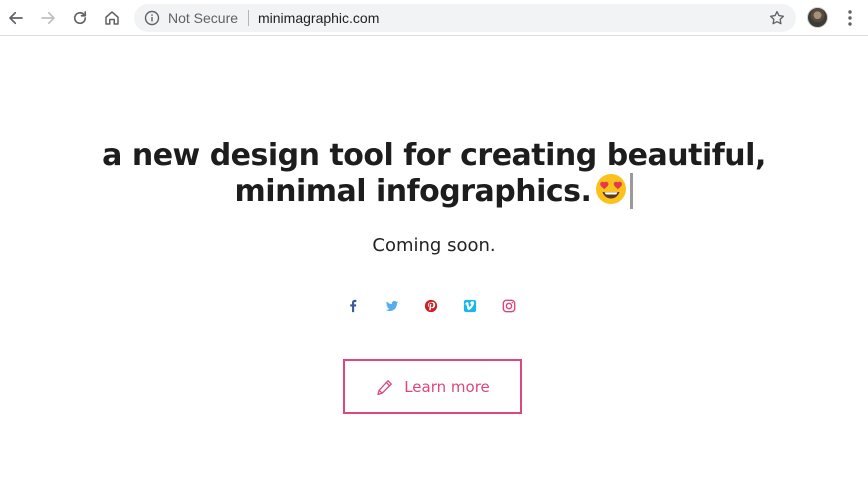 This screenshot has height=484, width=868. Describe the element at coordinates (817, 17) in the screenshot. I see `profile-avatar` at that location.